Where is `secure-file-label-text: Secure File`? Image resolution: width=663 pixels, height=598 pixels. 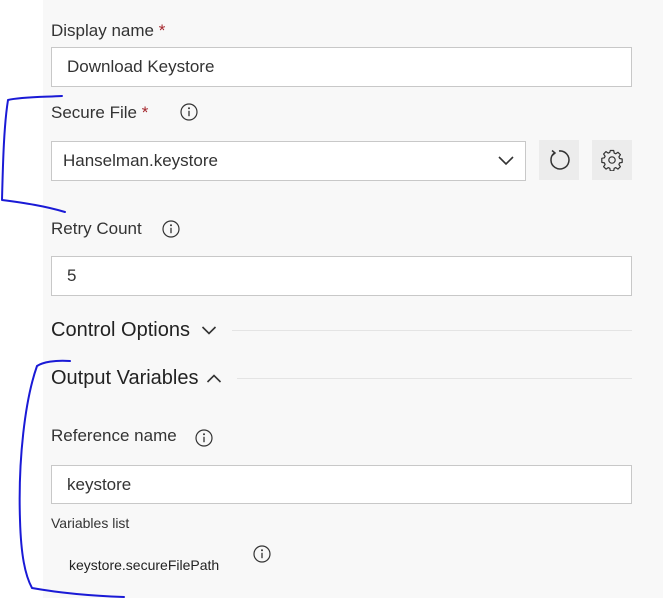
secure-file-label-text: Secure File is located at coordinates (94, 112).